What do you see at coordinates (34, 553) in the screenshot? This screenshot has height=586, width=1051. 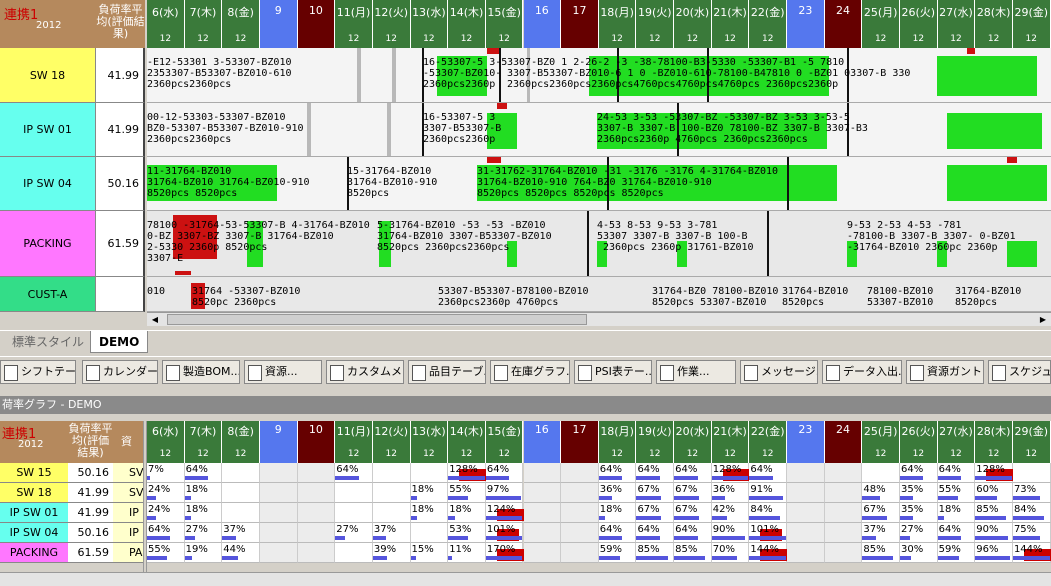 I see `load-row-name: PACKING` at bounding box center [34, 553].